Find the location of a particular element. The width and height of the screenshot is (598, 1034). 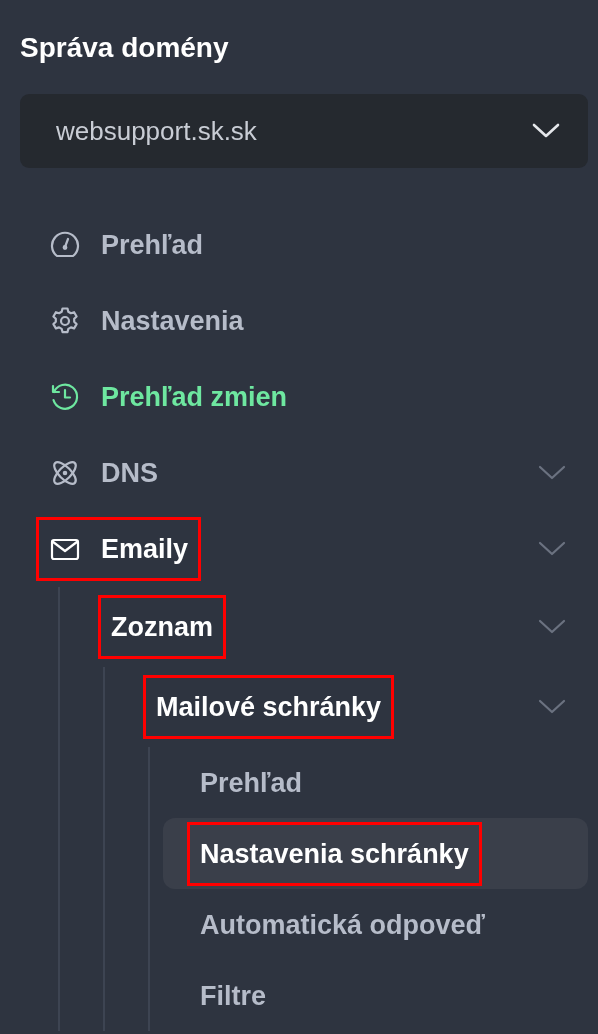

selected-item-background: Nastavenia schránky is located at coordinates (375, 853).